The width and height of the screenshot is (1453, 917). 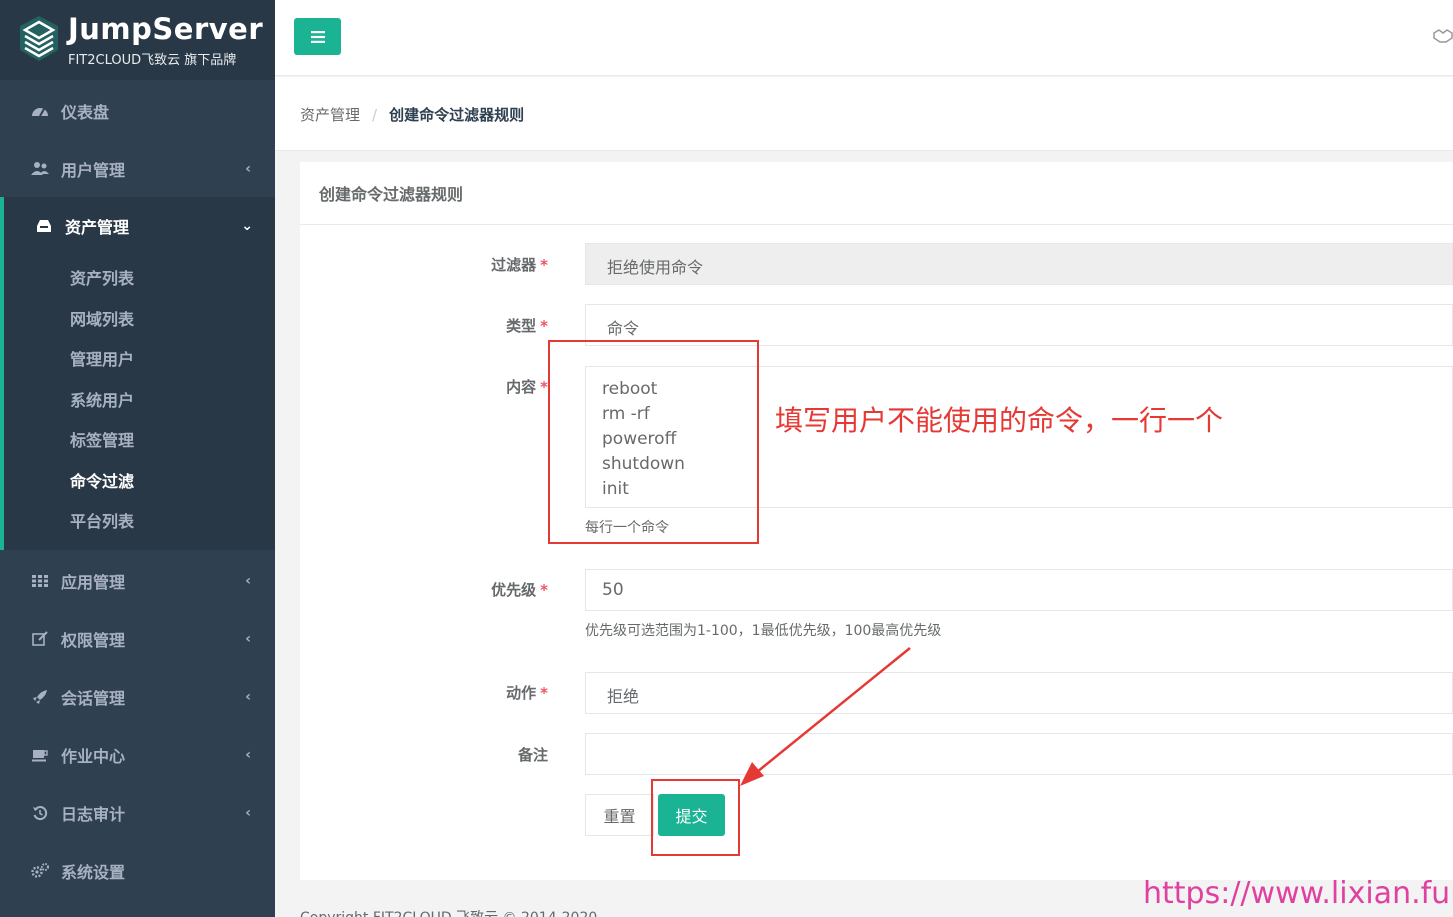 I want to click on filter-field: 拒绝使用命令, so click(x=1019, y=264).